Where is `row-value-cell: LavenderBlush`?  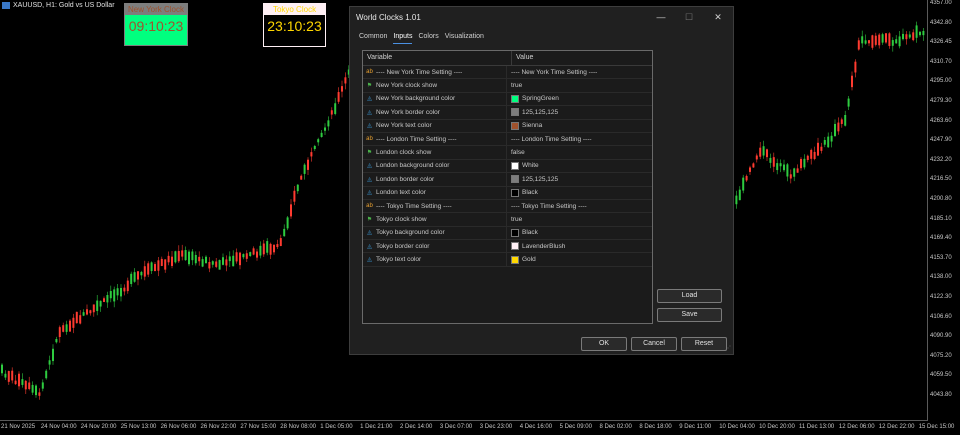 row-value-cell: LavenderBlush is located at coordinates (536, 246).